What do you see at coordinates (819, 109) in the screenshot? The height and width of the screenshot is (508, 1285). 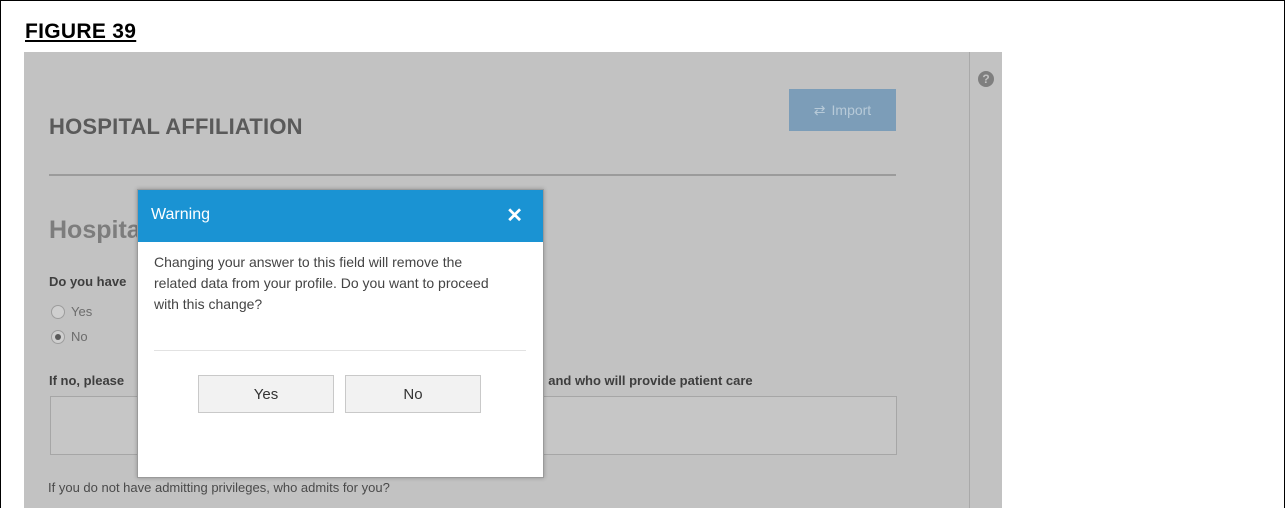 I see `swap-arrows-icon: ⇄` at bounding box center [819, 109].